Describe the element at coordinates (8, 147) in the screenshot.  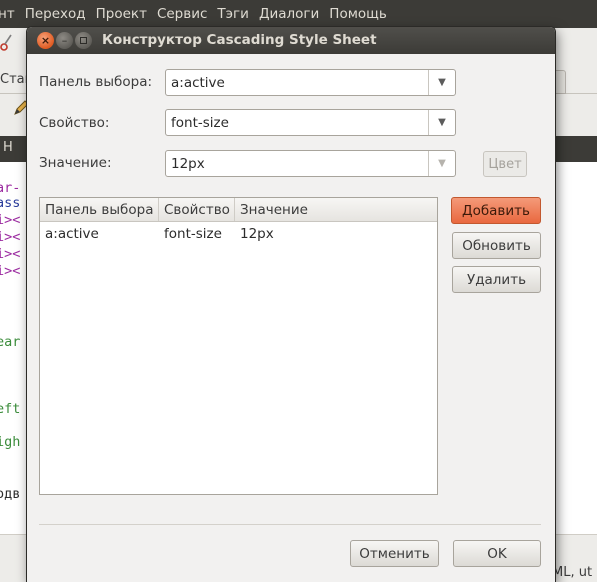
I see `sidebar-header-label: Н` at that location.